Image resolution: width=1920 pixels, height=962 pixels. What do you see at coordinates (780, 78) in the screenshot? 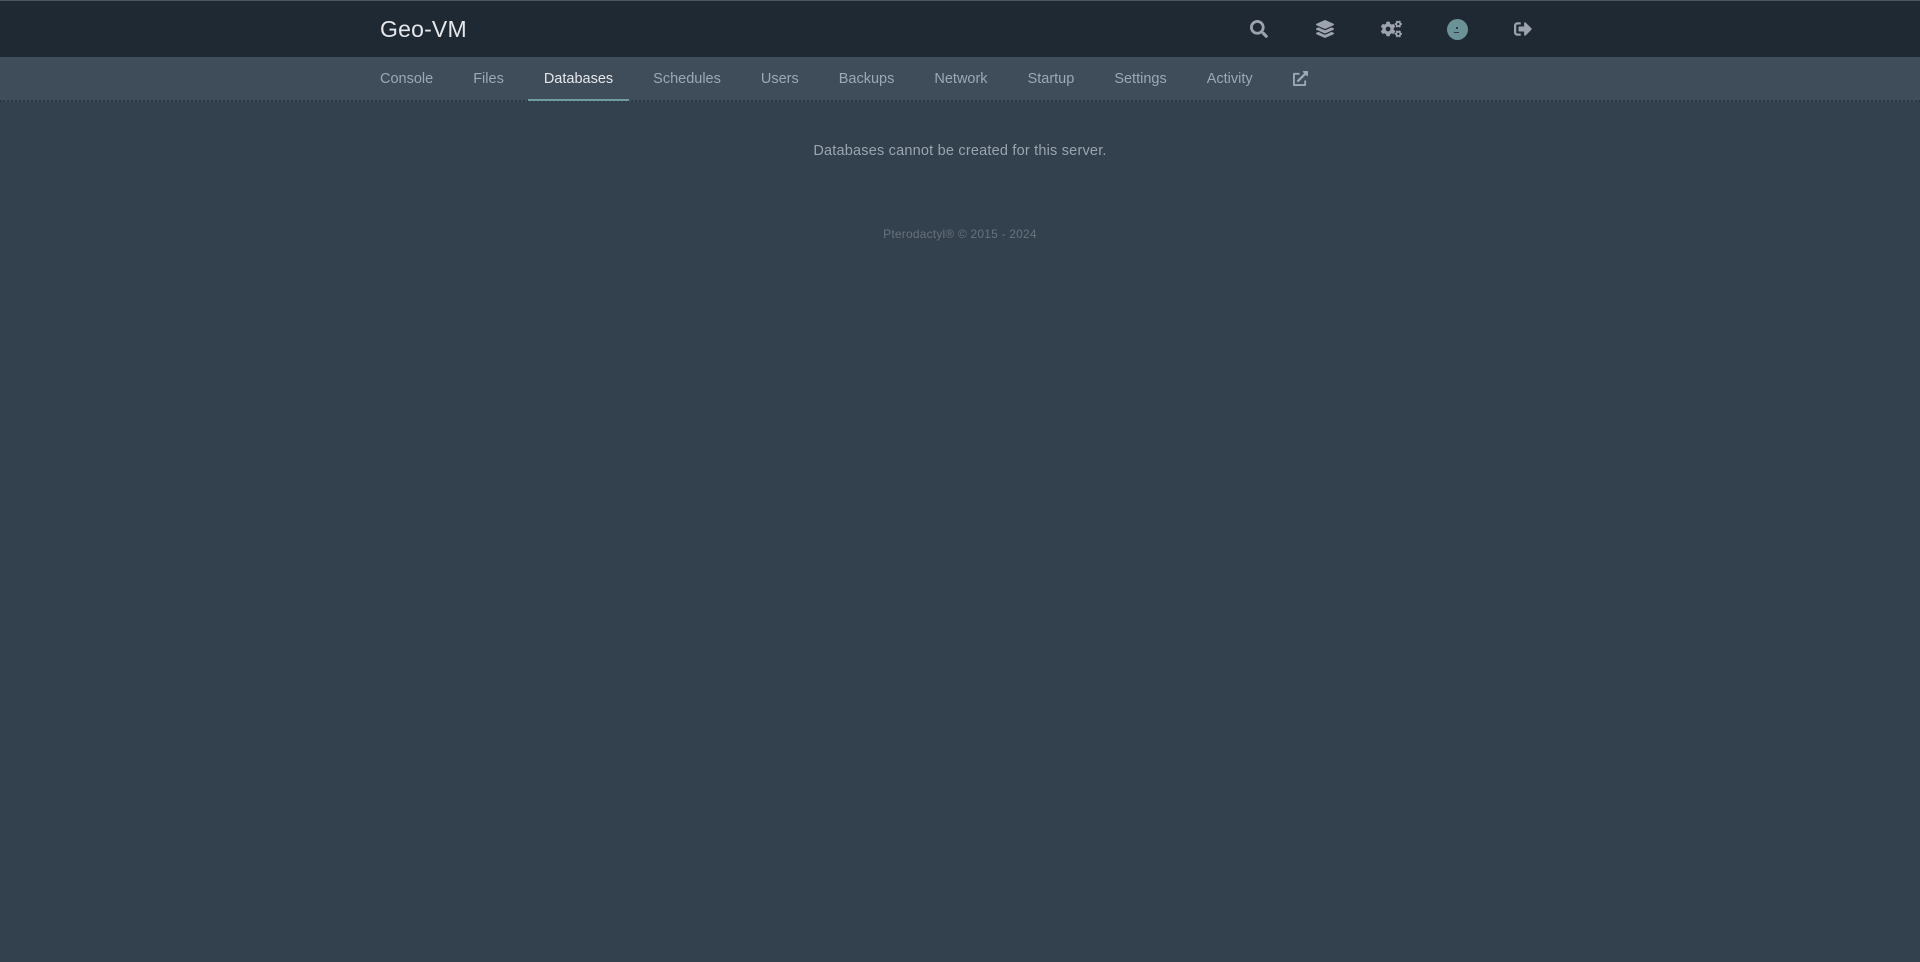
I see `tab-users: Users` at bounding box center [780, 78].